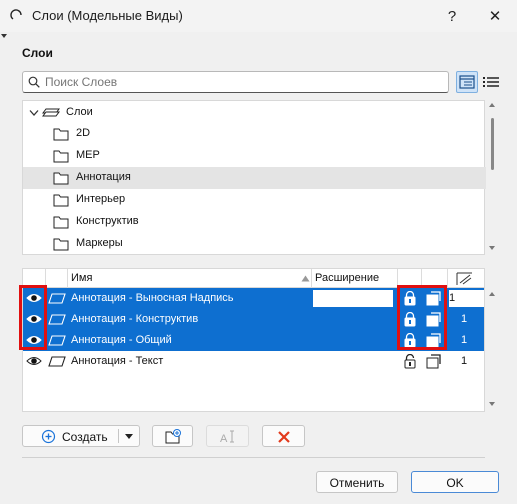 The image size is (517, 504). What do you see at coordinates (48, 436) in the screenshot?
I see `plus-circle-icon` at bounding box center [48, 436].